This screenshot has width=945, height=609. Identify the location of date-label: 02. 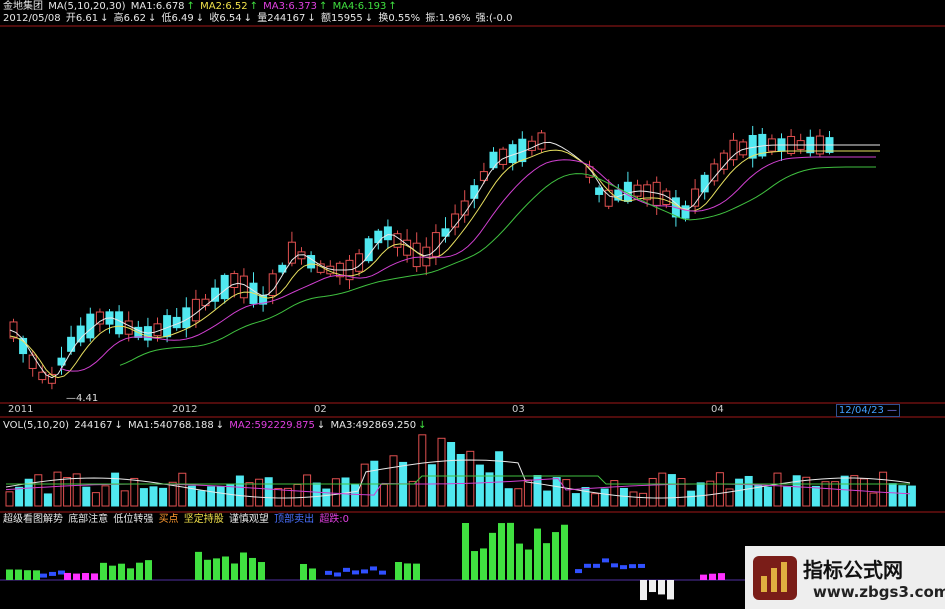
(320, 409).